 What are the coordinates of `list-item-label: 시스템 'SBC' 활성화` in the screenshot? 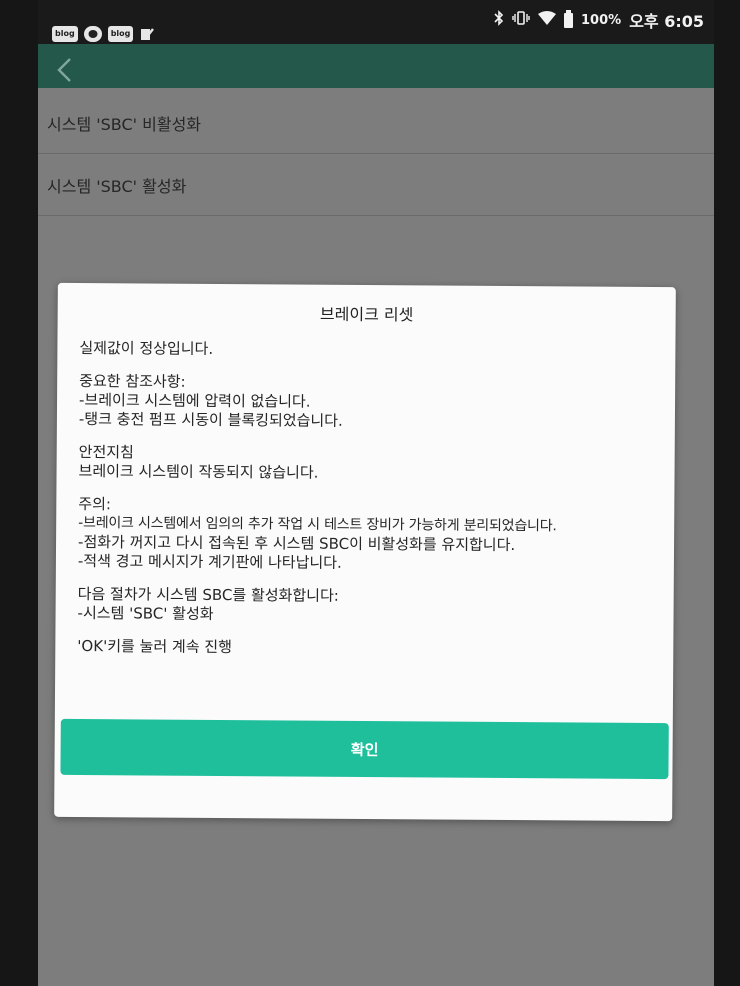 It's located at (117, 186).